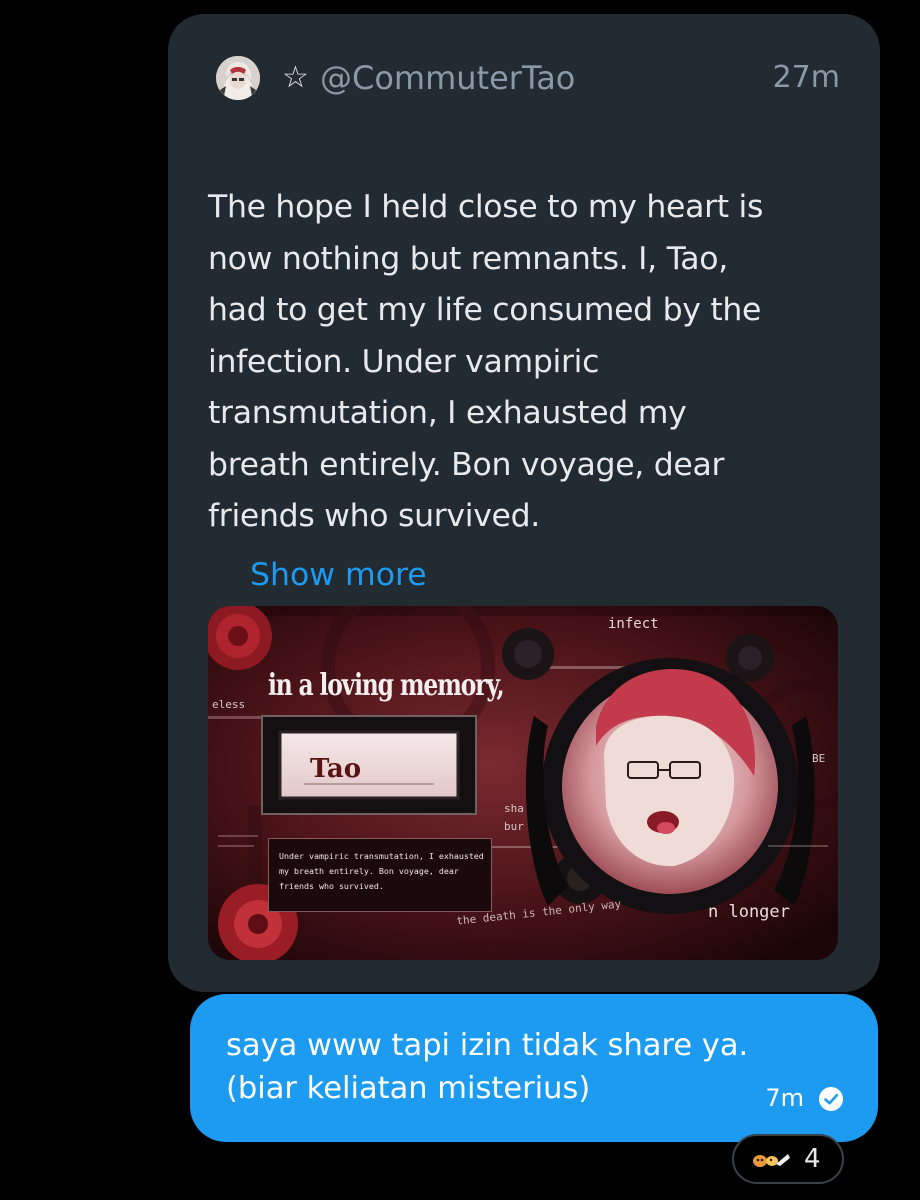 The height and width of the screenshot is (1200, 920). What do you see at coordinates (447, 78) in the screenshot?
I see `author-handle: @CommuterTao` at bounding box center [447, 78].